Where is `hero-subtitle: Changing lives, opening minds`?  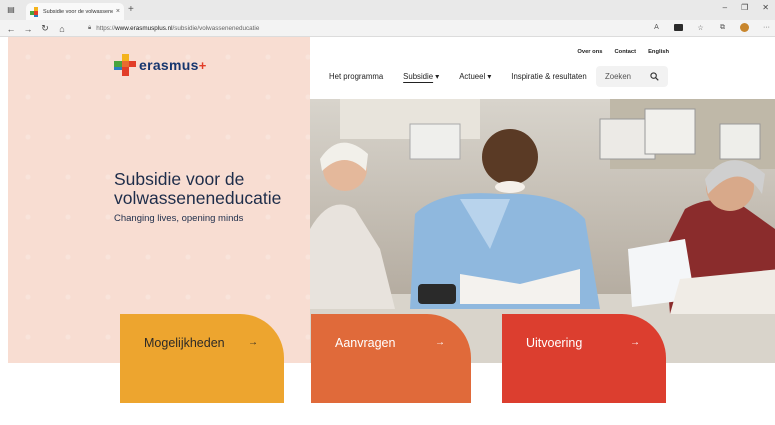
hero-subtitle: Changing lives, opening minds is located at coordinates (179, 218).